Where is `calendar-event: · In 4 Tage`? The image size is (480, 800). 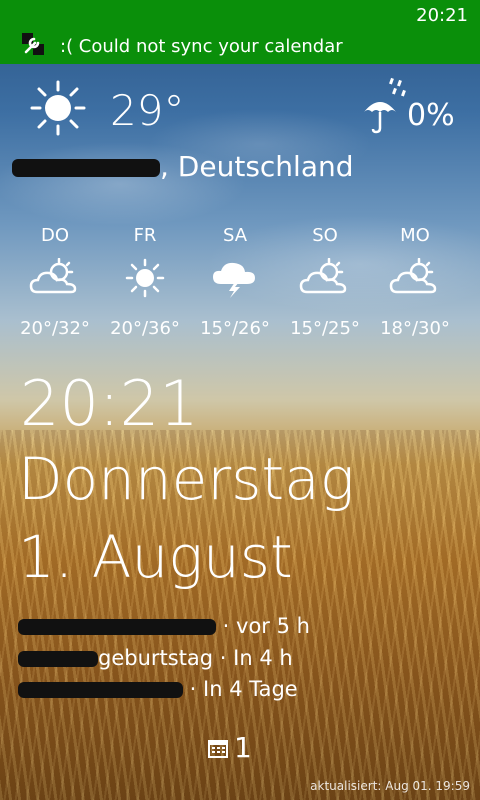 calendar-event: · In 4 Tage is located at coordinates (158, 689).